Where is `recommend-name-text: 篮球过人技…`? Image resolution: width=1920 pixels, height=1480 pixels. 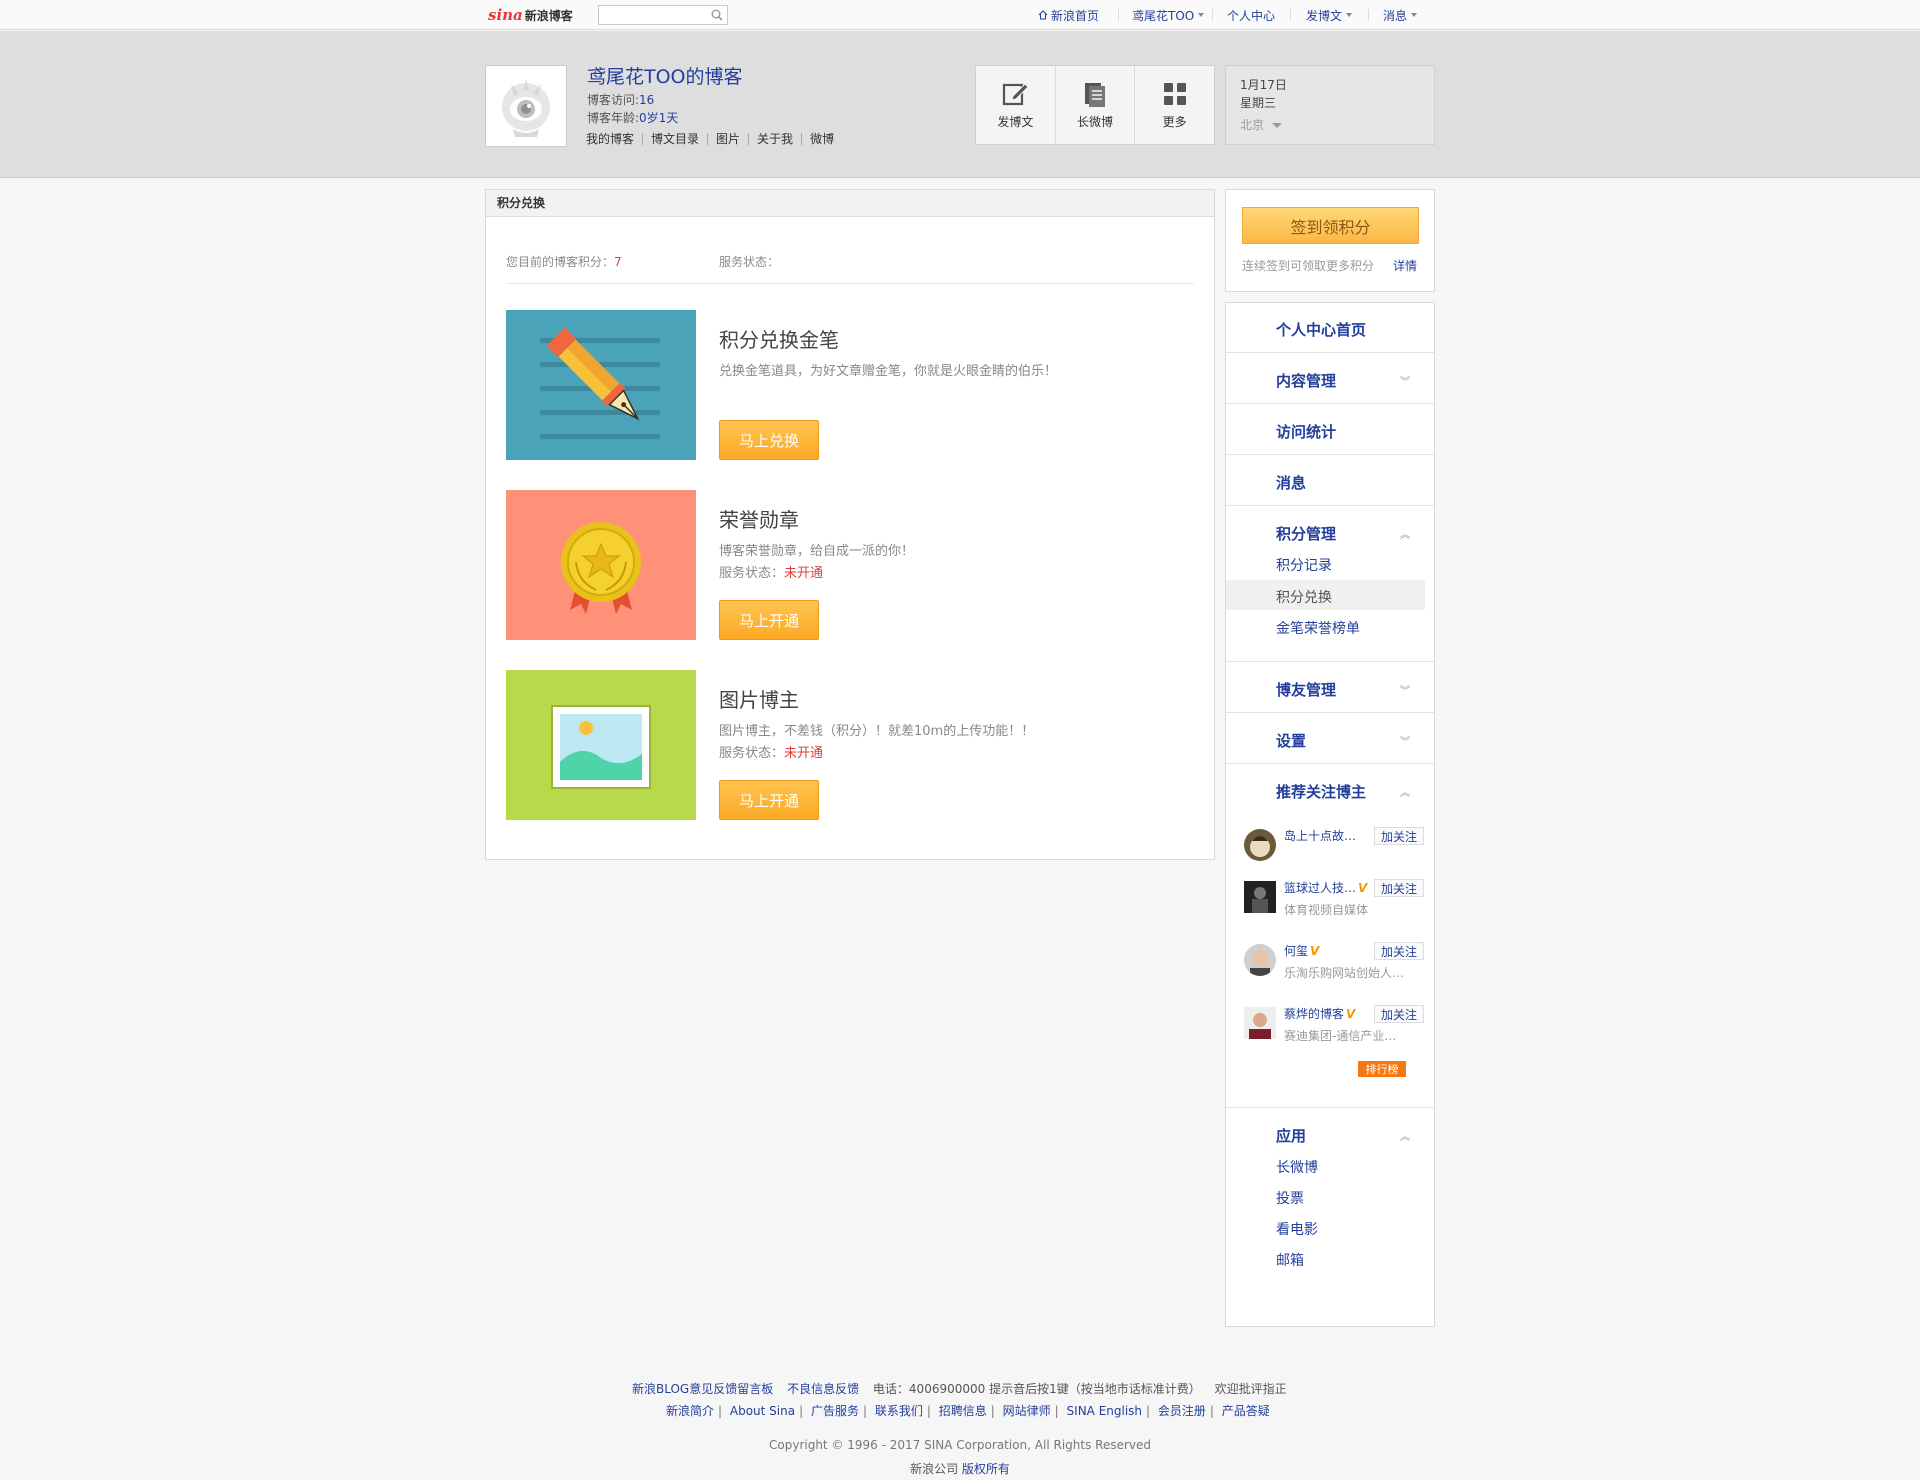
recommend-name-text: 篮球过人技… is located at coordinates (1320, 888).